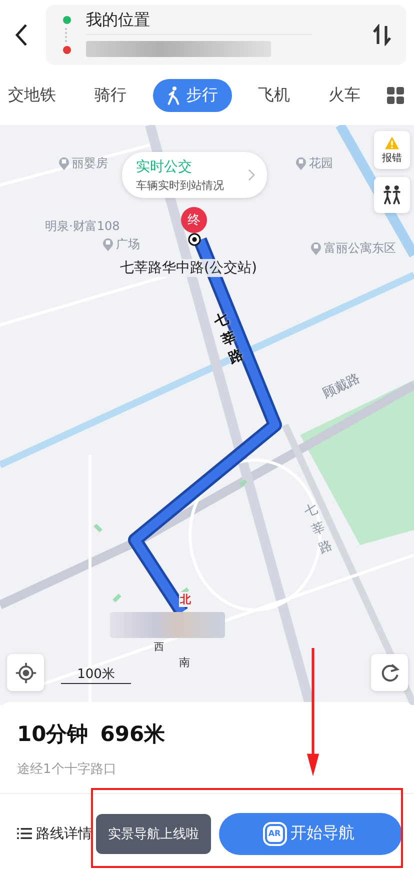 The height and width of the screenshot is (873, 414). Describe the element at coordinates (96, 674) in the screenshot. I see `scale-bar: 100米` at that location.